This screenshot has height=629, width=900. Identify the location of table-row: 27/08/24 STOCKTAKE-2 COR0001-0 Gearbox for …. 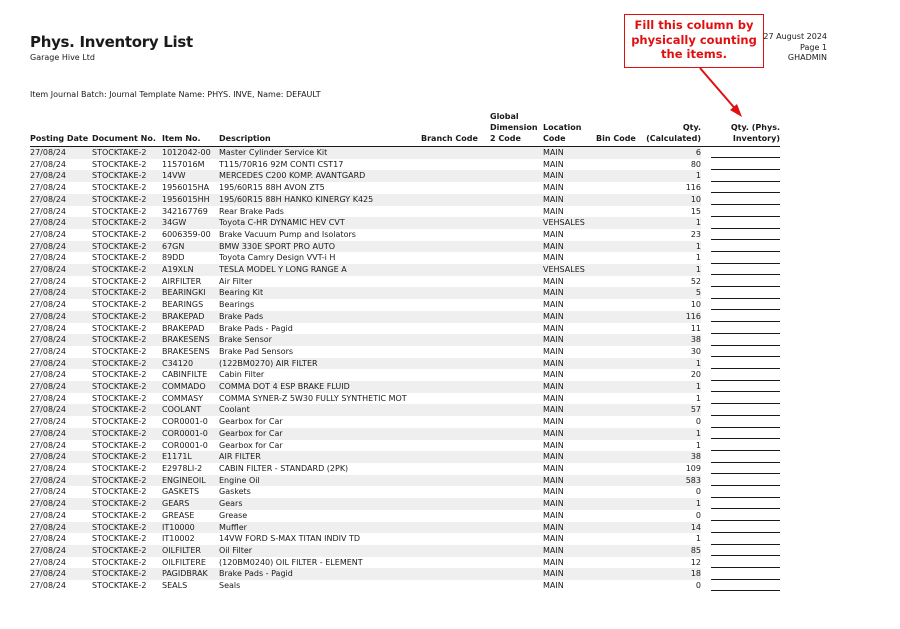
(405, 433).